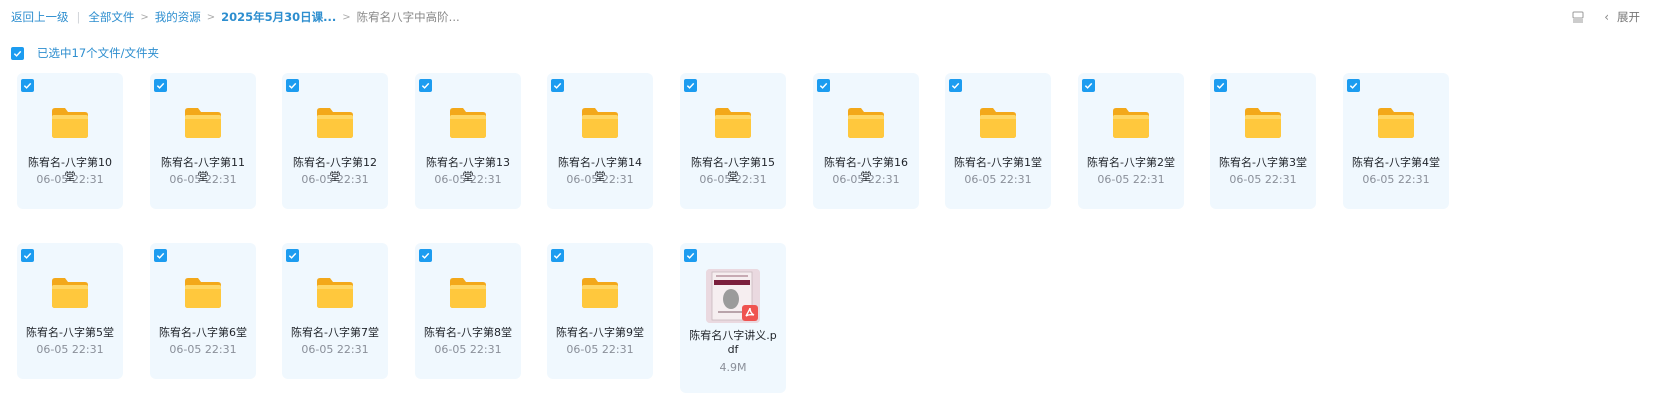 The image size is (1656, 393). Describe the element at coordinates (733, 342) in the screenshot. I see `file-name: 陈宥名八字讲义.pdf` at that location.